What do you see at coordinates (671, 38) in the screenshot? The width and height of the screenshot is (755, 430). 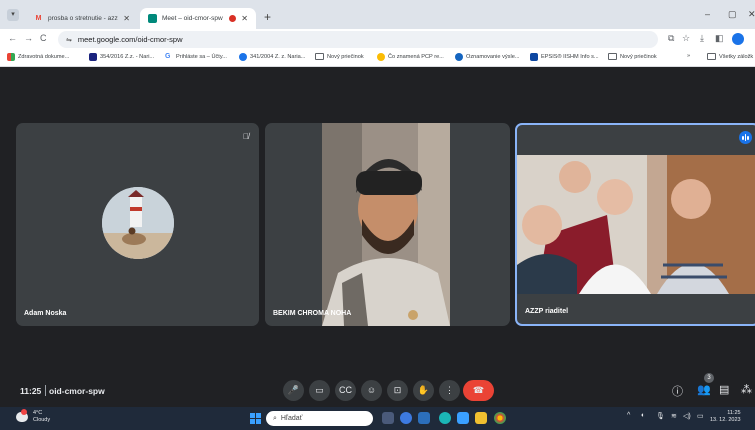 I see `cast-icon: ⧉` at bounding box center [671, 38].